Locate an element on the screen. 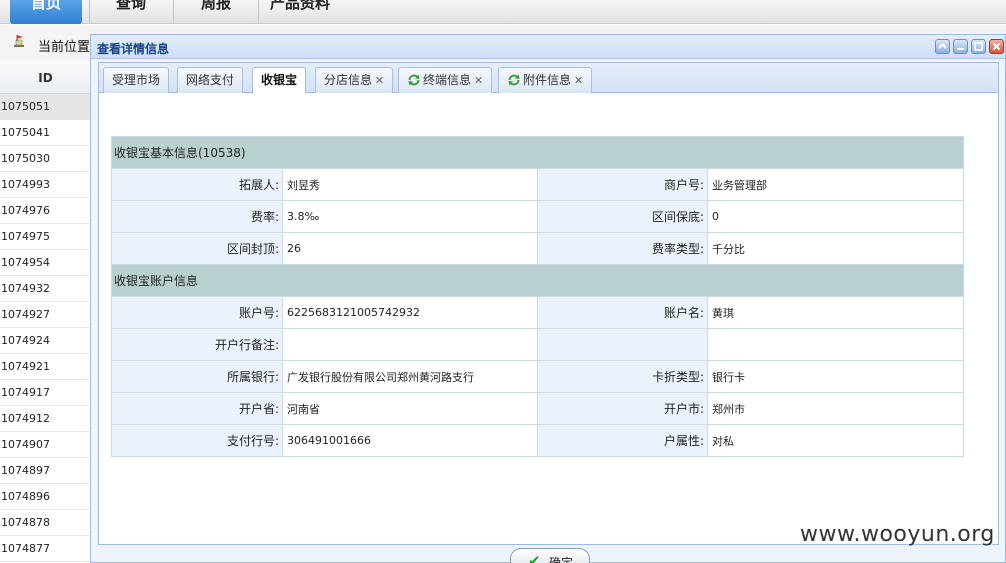 The width and height of the screenshot is (1006, 563). table-row: 账户号: 6225683121005742932 账户名: 黄琪 is located at coordinates (538, 312).